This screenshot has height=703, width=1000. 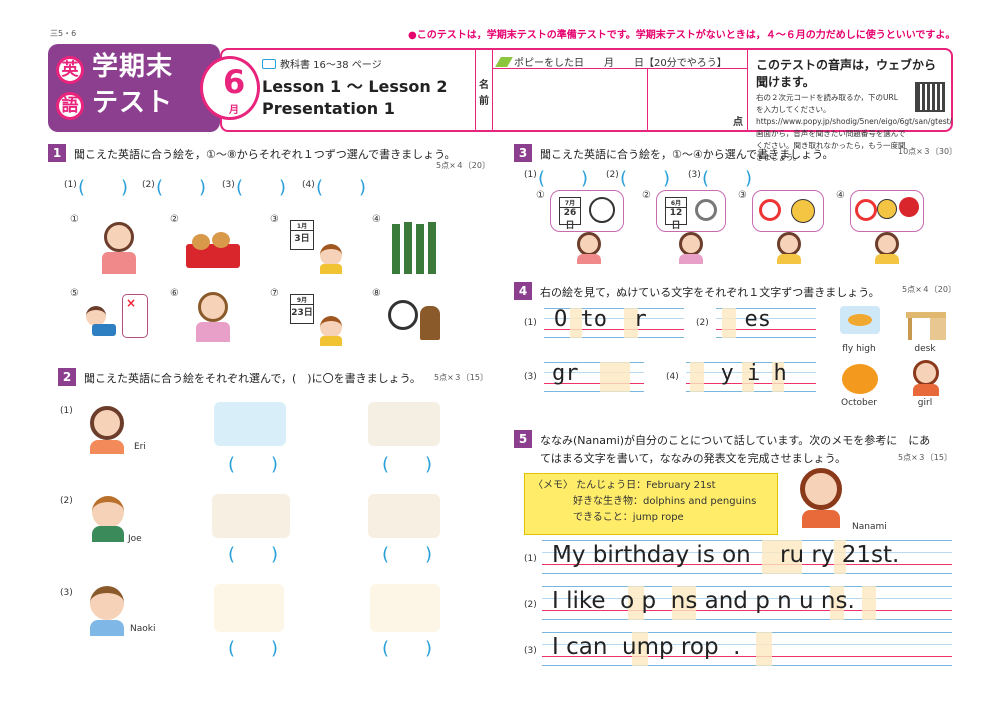 What do you see at coordinates (861, 324) in the screenshot?
I see `bird-illustration` at bounding box center [861, 324].